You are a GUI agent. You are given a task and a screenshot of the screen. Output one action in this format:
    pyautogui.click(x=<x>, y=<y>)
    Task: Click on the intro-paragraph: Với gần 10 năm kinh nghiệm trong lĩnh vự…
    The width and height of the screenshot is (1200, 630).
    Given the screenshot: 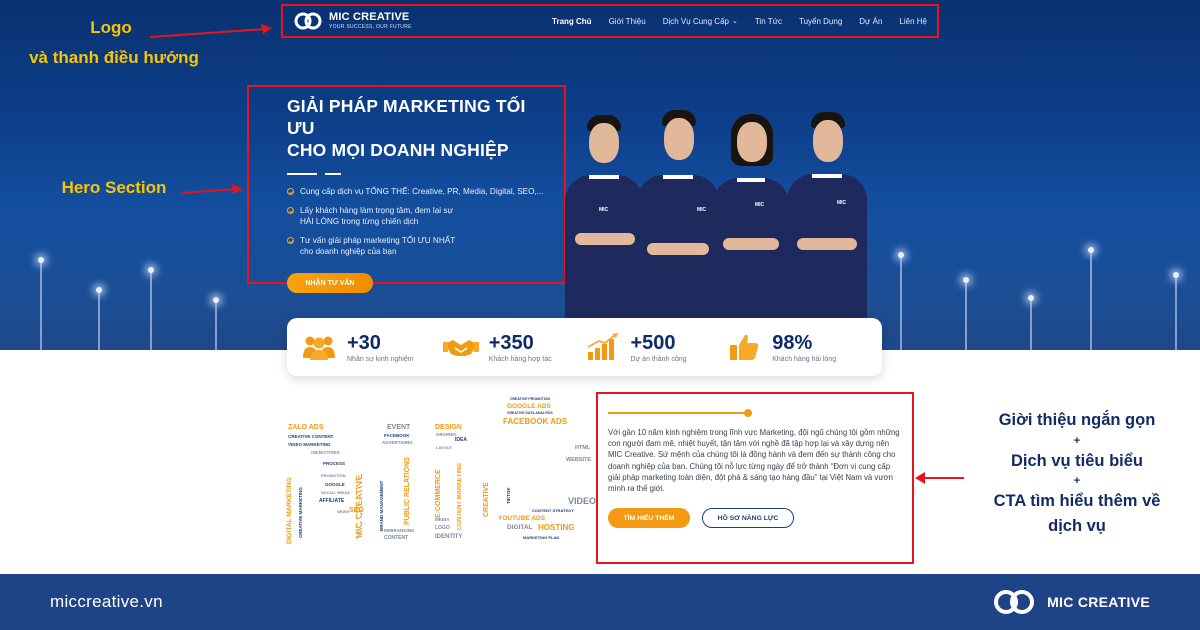 What is the action you would take?
    pyautogui.click(x=754, y=461)
    